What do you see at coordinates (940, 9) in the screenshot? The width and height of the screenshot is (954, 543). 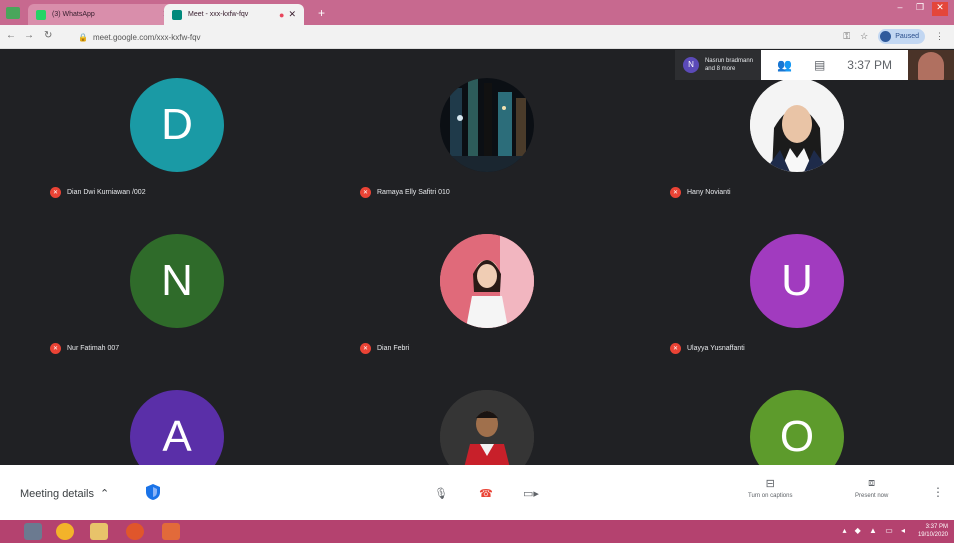 I see `close-window-button: ✕` at bounding box center [940, 9].